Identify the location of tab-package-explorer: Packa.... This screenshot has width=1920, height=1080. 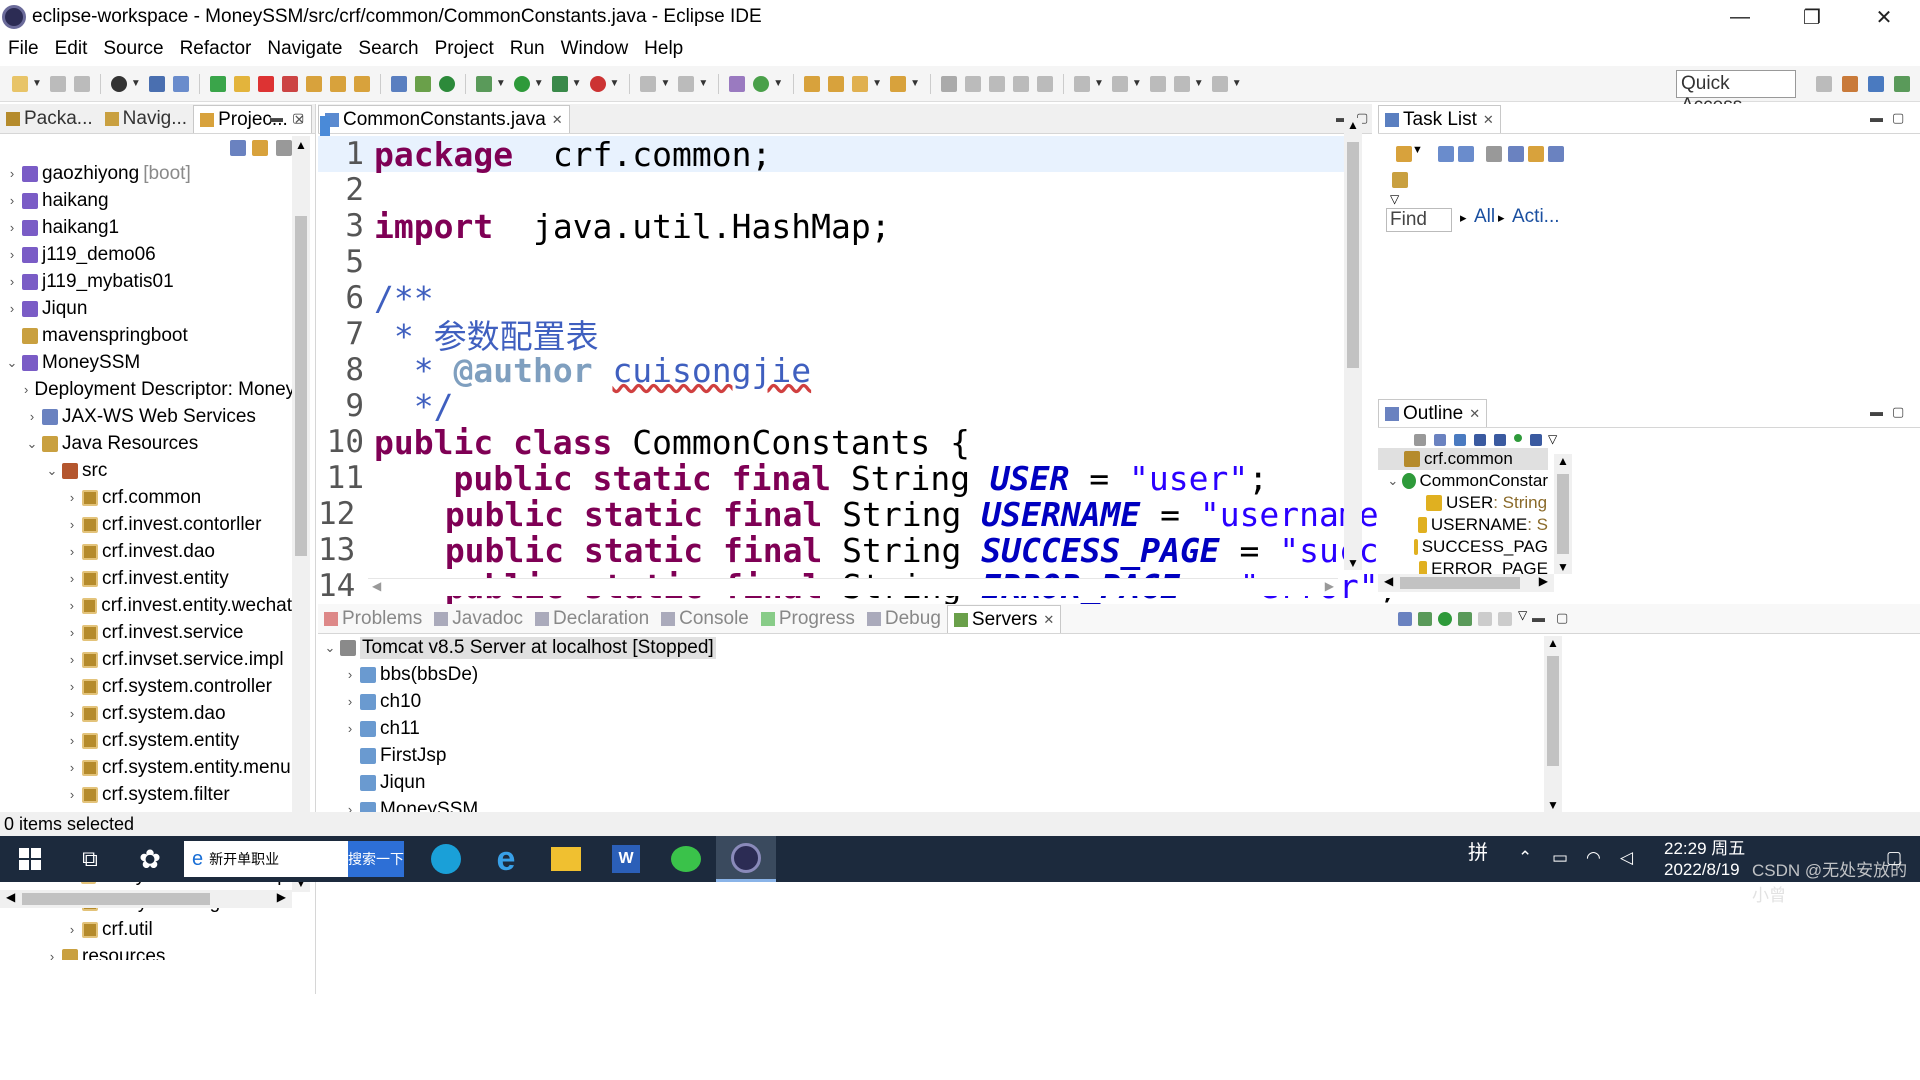
(49, 119).